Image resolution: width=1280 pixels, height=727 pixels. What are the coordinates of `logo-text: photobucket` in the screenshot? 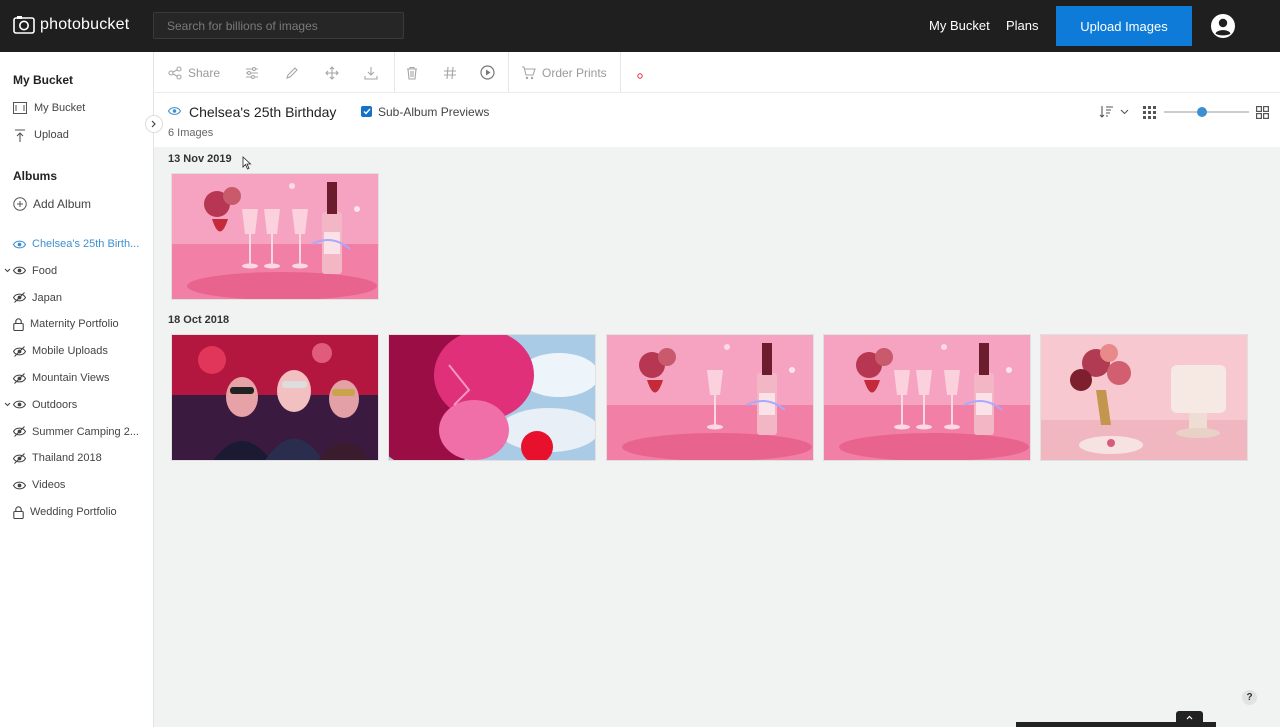 It's located at (85, 24).